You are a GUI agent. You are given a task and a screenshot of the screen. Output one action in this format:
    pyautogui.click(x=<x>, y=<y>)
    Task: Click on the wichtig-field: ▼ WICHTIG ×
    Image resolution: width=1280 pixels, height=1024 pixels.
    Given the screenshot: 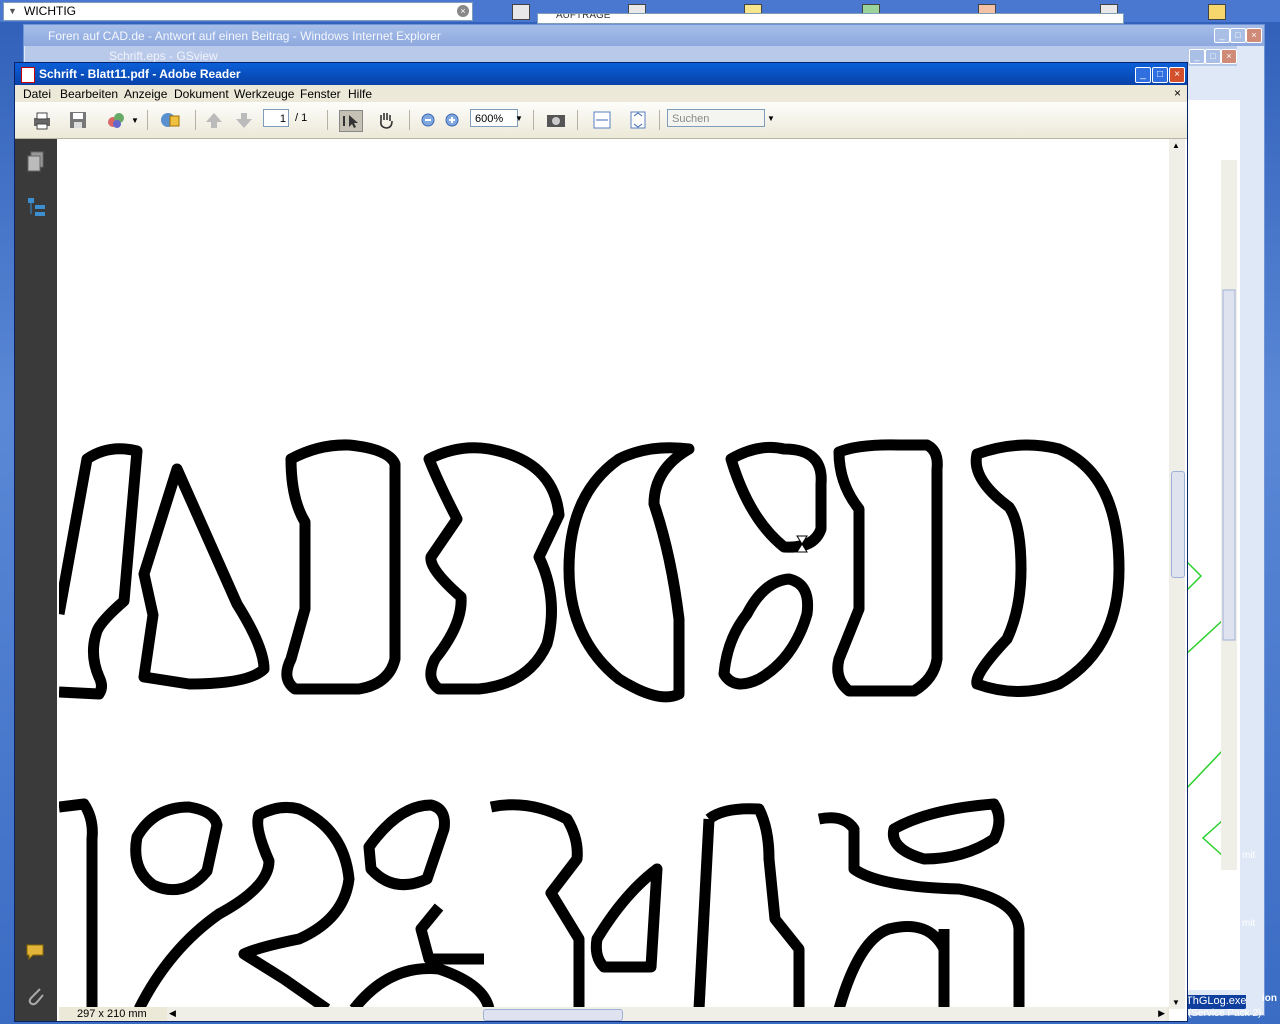 What is the action you would take?
    pyautogui.click(x=238, y=11)
    